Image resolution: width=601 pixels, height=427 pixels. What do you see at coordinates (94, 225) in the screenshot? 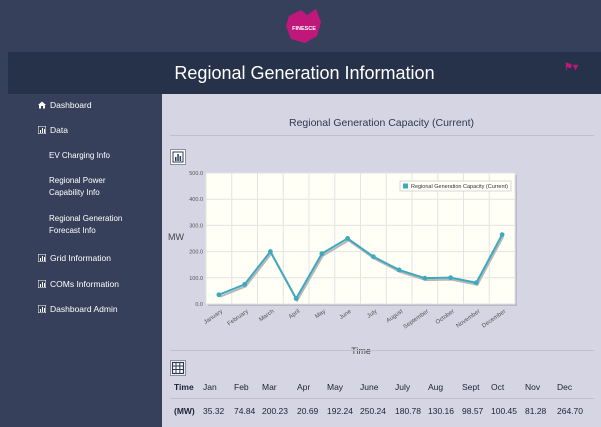
I see `sidebar-item-regional-forecast: Regional Generation Forecast Info` at bounding box center [94, 225].